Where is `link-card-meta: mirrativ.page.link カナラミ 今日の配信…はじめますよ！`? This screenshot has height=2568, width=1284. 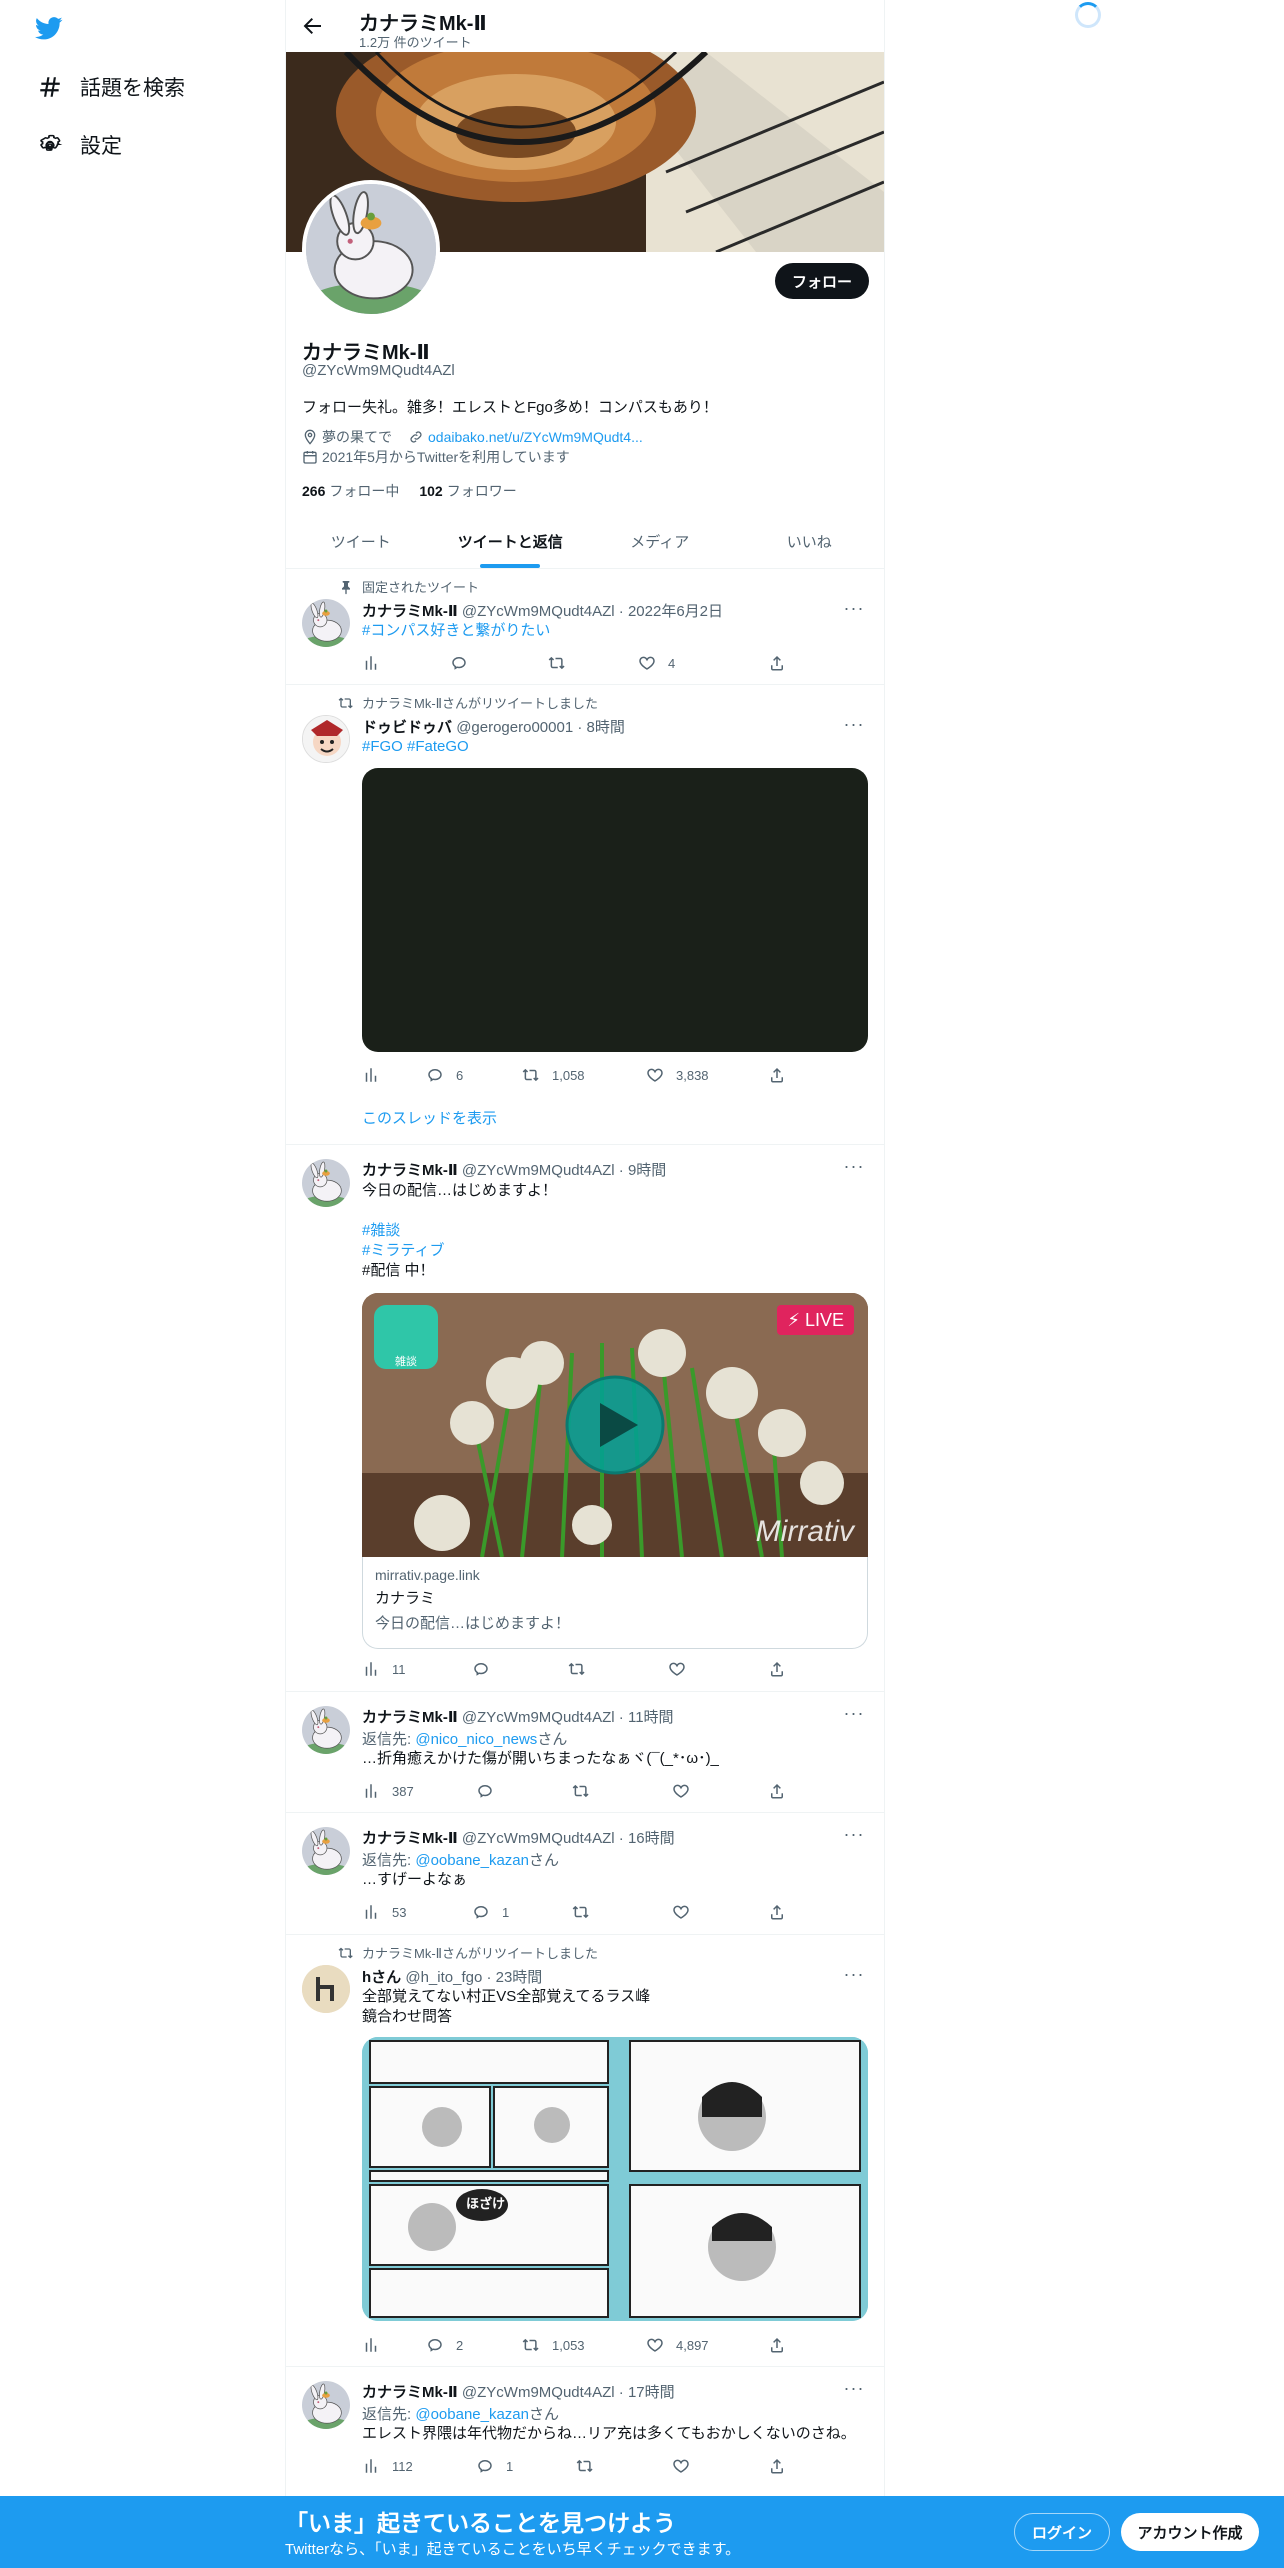 link-card-meta: mirrativ.page.link カナラミ 今日の配信…はじめますよ！ is located at coordinates (615, 1603).